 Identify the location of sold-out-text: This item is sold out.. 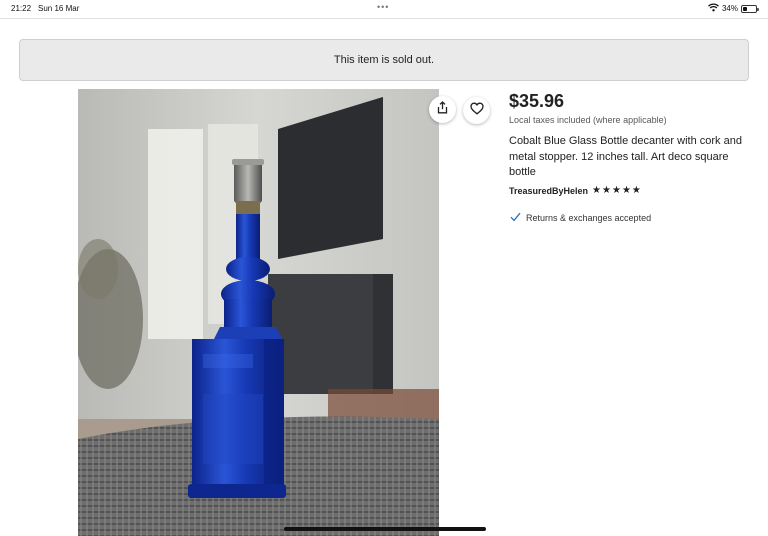
(384, 60).